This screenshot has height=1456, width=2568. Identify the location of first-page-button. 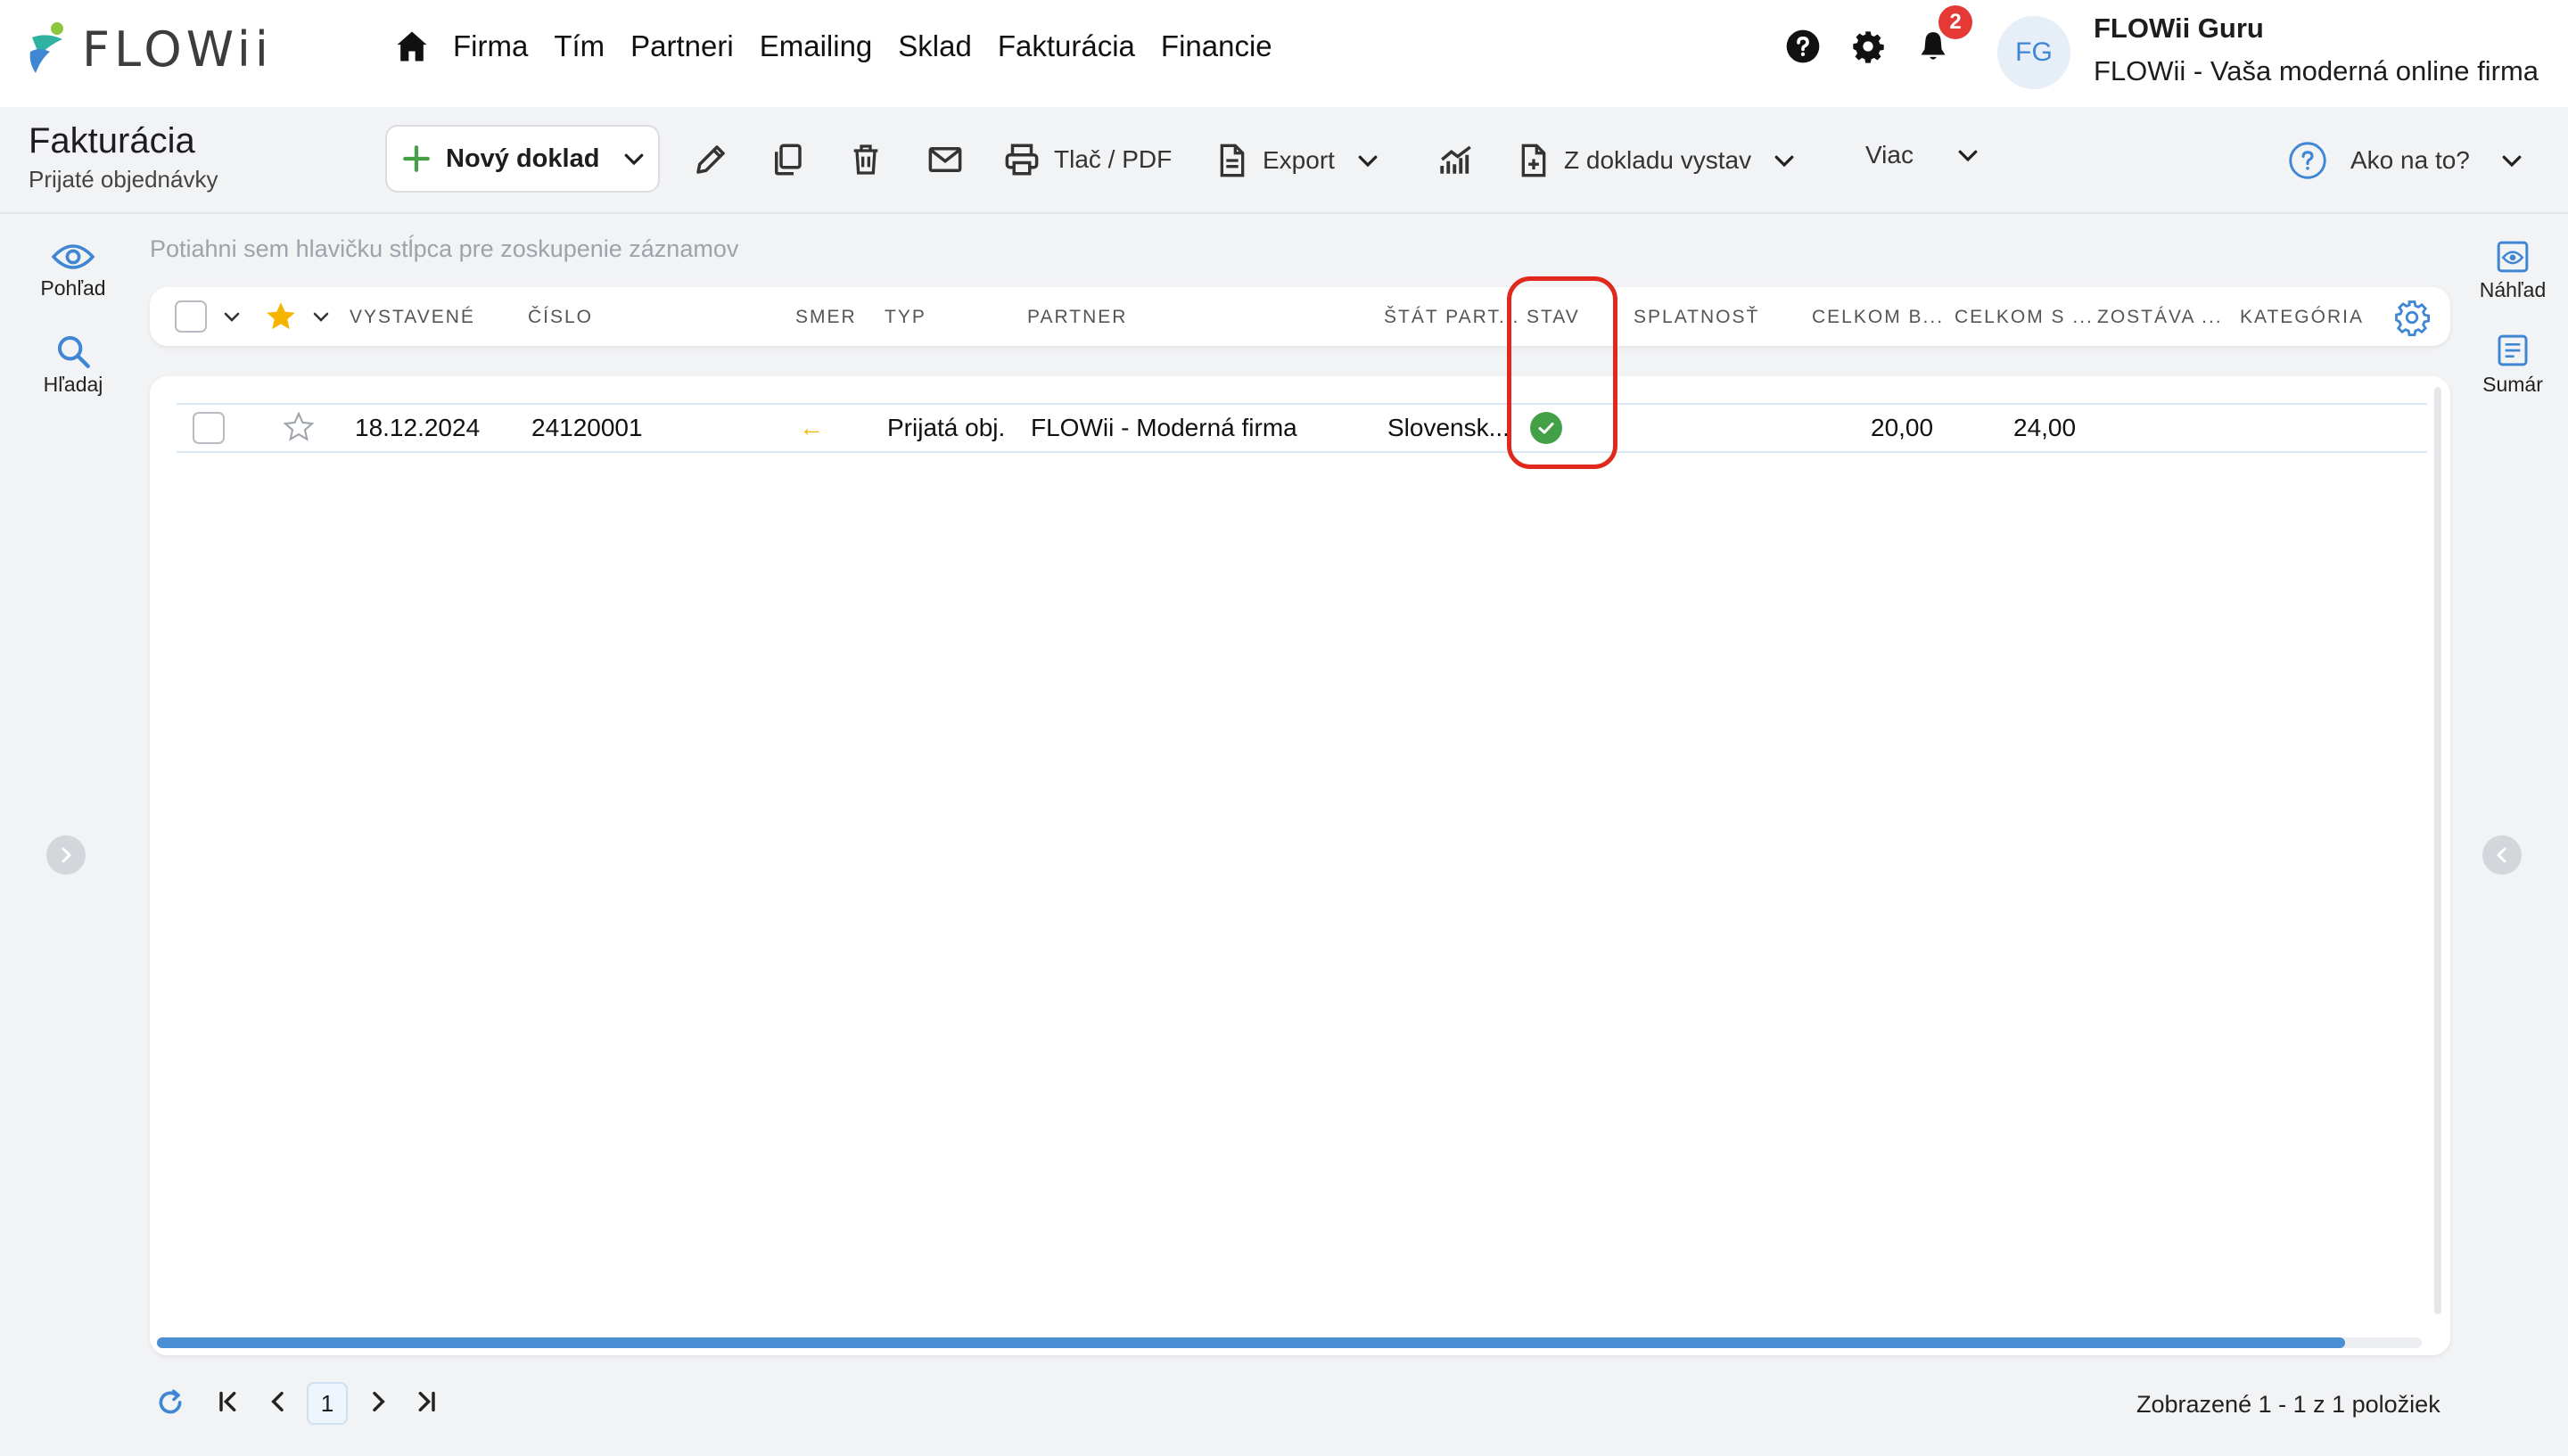
(228, 1401).